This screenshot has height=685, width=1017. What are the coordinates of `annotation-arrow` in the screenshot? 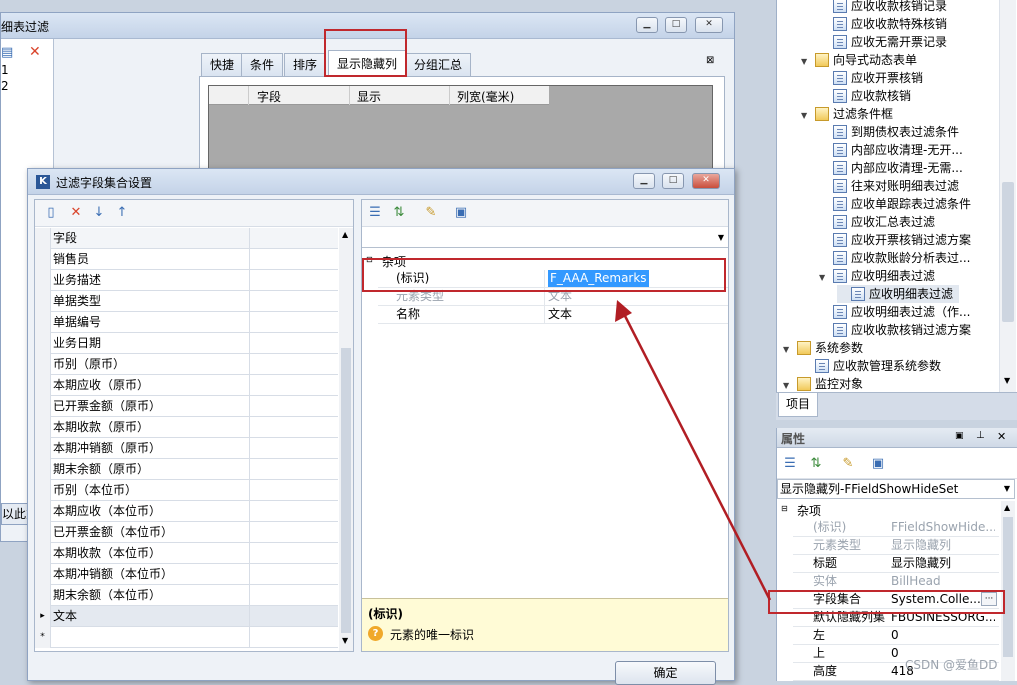 It's located at (693, 450).